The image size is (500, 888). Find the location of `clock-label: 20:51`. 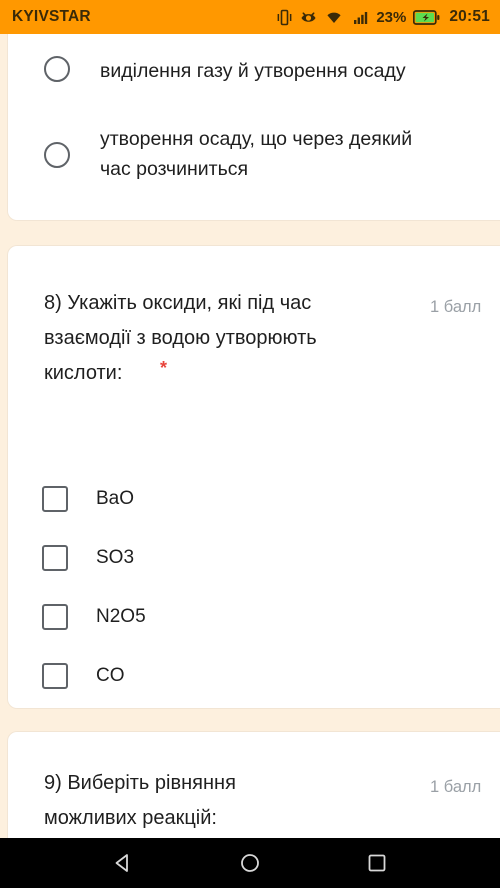

clock-label: 20:51 is located at coordinates (469, 16).